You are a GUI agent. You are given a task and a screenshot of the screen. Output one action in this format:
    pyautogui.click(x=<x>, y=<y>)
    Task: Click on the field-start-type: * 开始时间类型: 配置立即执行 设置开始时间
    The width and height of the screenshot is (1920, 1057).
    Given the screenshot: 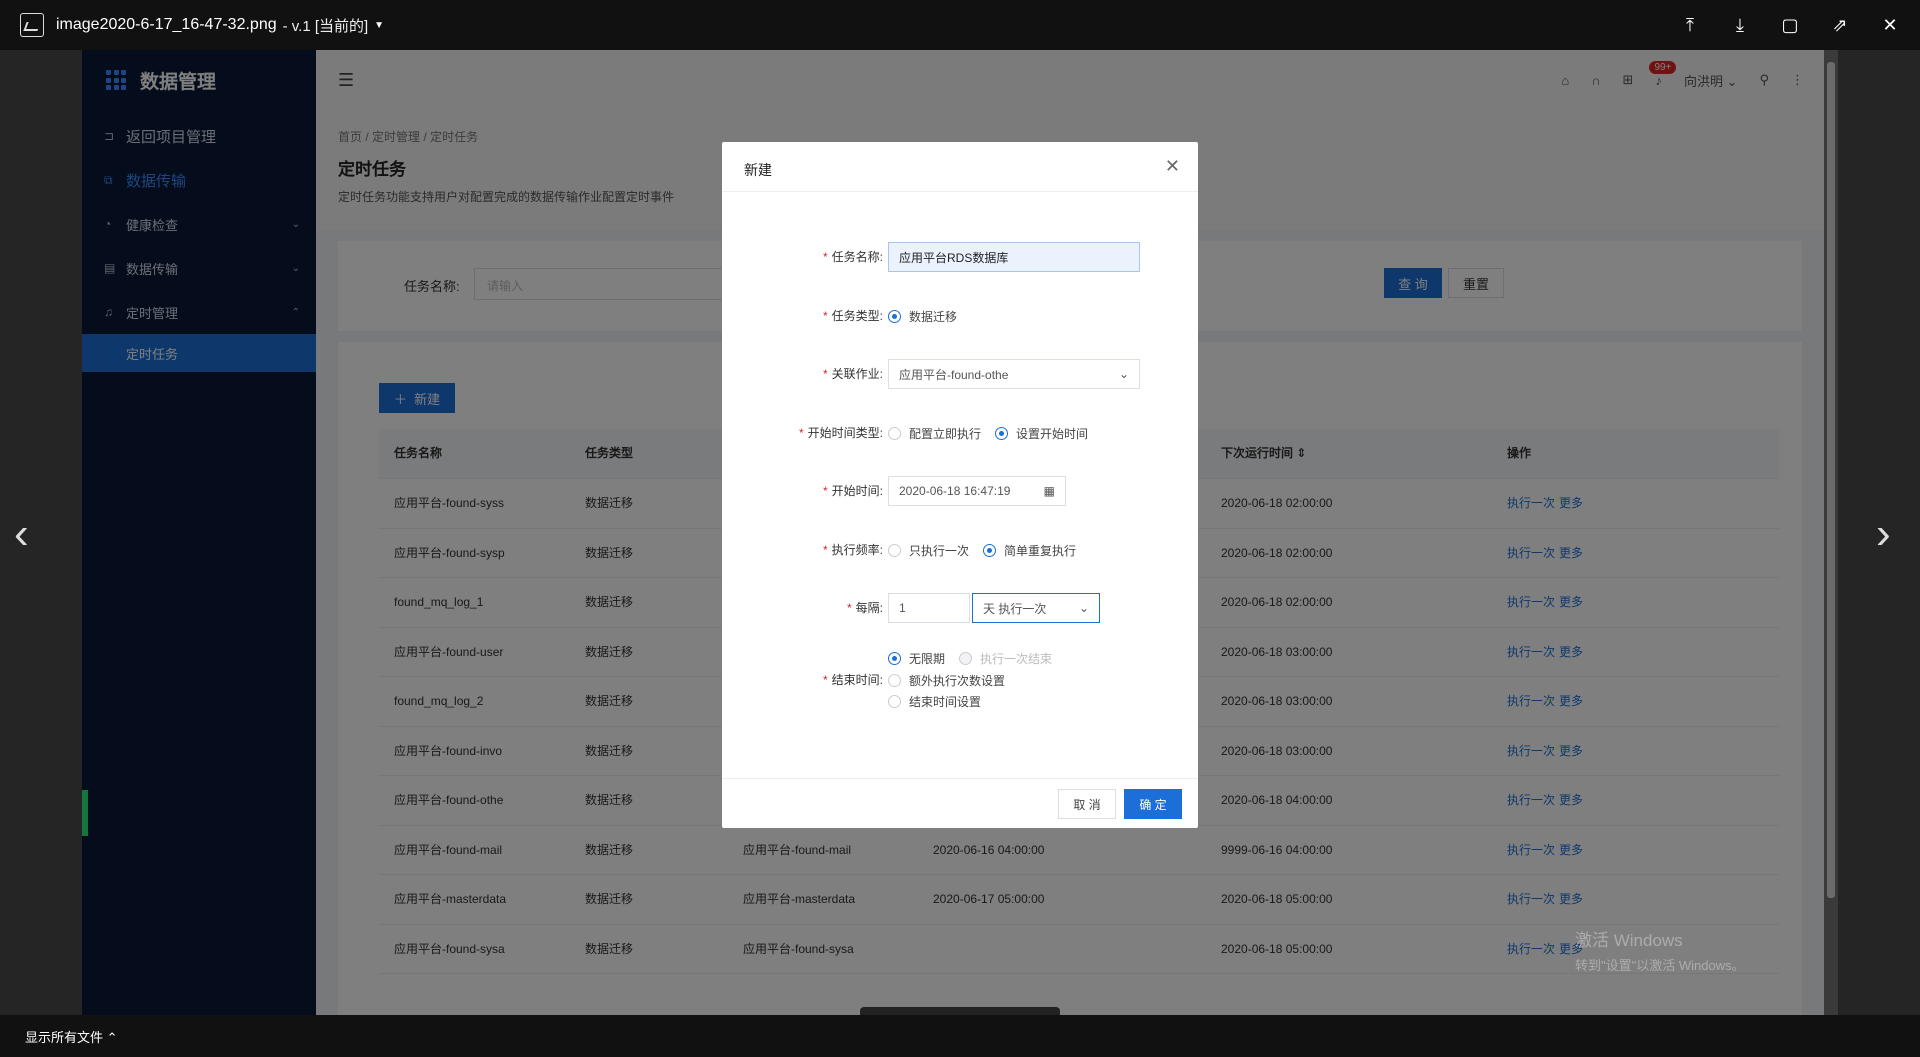 What is the action you would take?
    pyautogui.click(x=960, y=433)
    